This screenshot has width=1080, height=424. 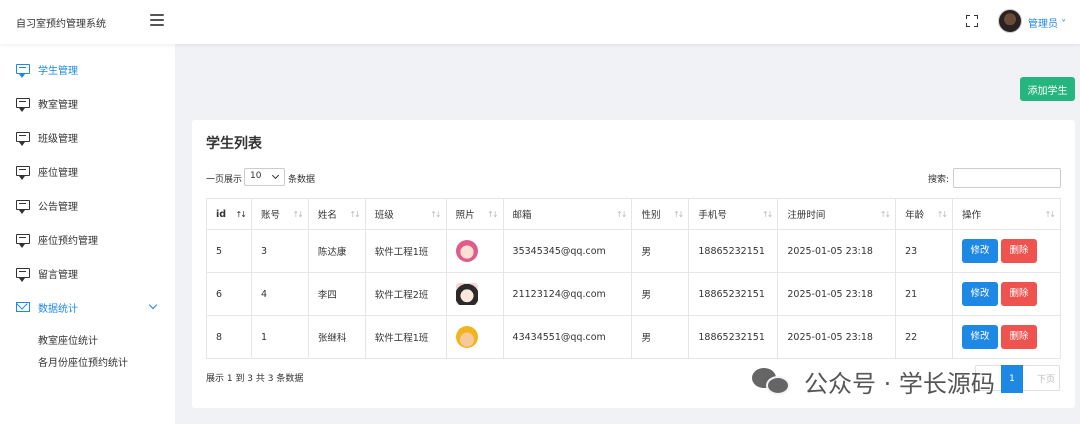 What do you see at coordinates (68, 339) in the screenshot?
I see `sidebar-subitem-classroom-seat-stats: 教室座位统计` at bounding box center [68, 339].